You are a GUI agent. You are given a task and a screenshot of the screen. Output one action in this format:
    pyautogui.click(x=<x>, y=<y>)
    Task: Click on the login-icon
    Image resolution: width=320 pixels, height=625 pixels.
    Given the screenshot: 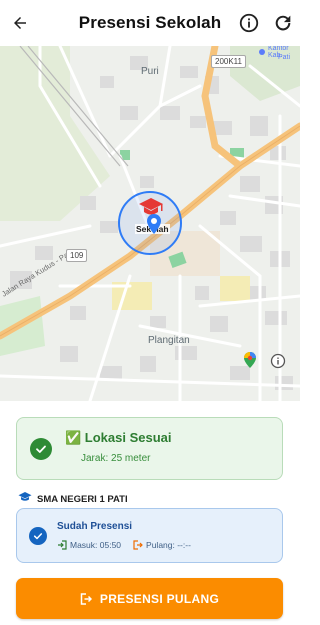 What is the action you would take?
    pyautogui.click(x=62, y=545)
    